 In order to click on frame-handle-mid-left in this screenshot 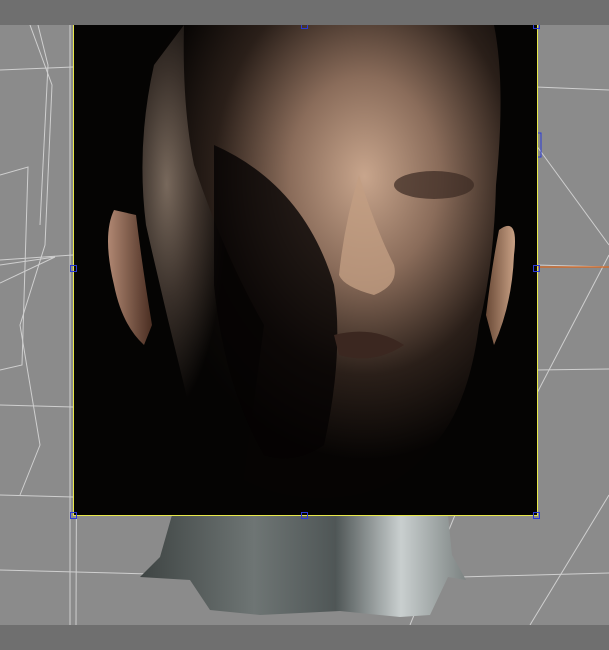, I will do `click(73, 268)`.